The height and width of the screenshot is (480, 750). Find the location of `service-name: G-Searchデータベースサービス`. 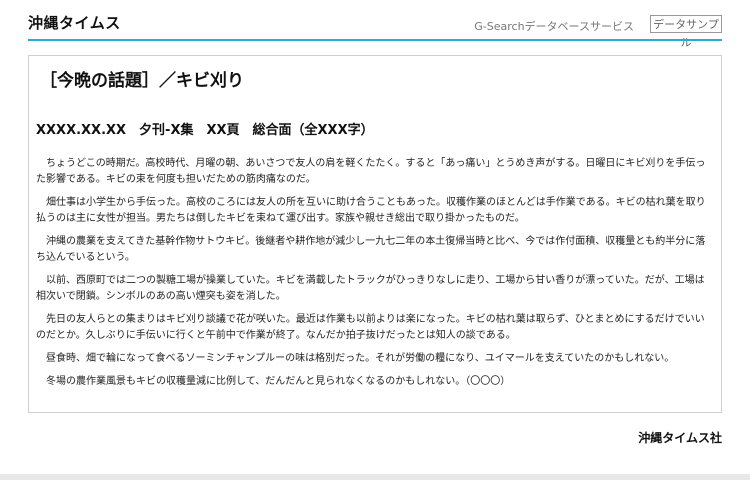

service-name: G-Searchデータベースサービス is located at coordinates (554, 26).